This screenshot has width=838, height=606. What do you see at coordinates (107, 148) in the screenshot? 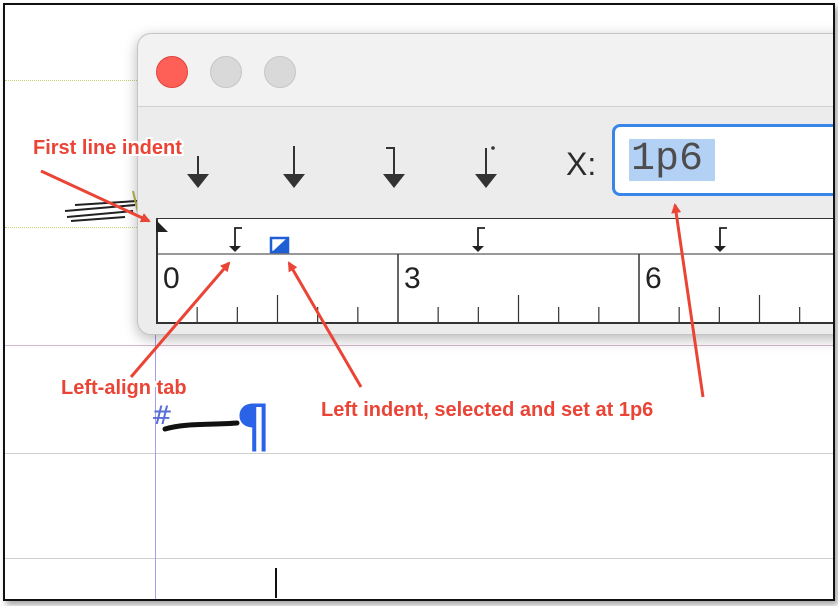
I see `callout-first-line-indent: First line indent` at bounding box center [107, 148].